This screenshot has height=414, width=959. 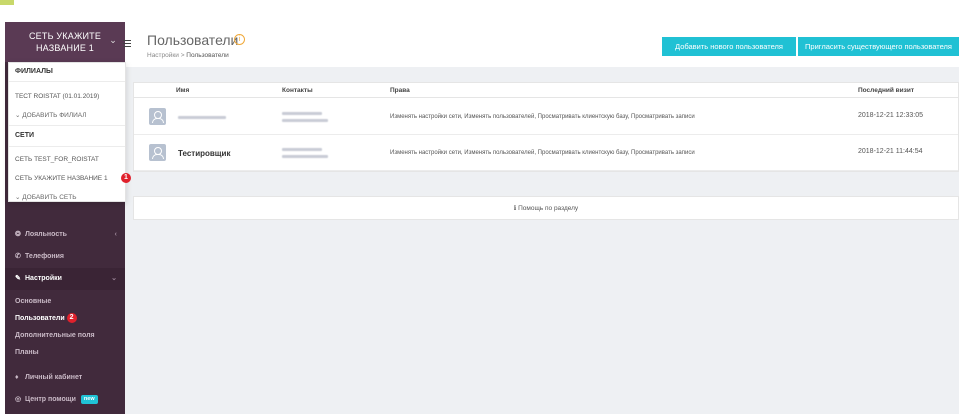 What do you see at coordinates (65, 257) in the screenshot?
I see `sidebar-item-telephony: ✆ Телефония` at bounding box center [65, 257].